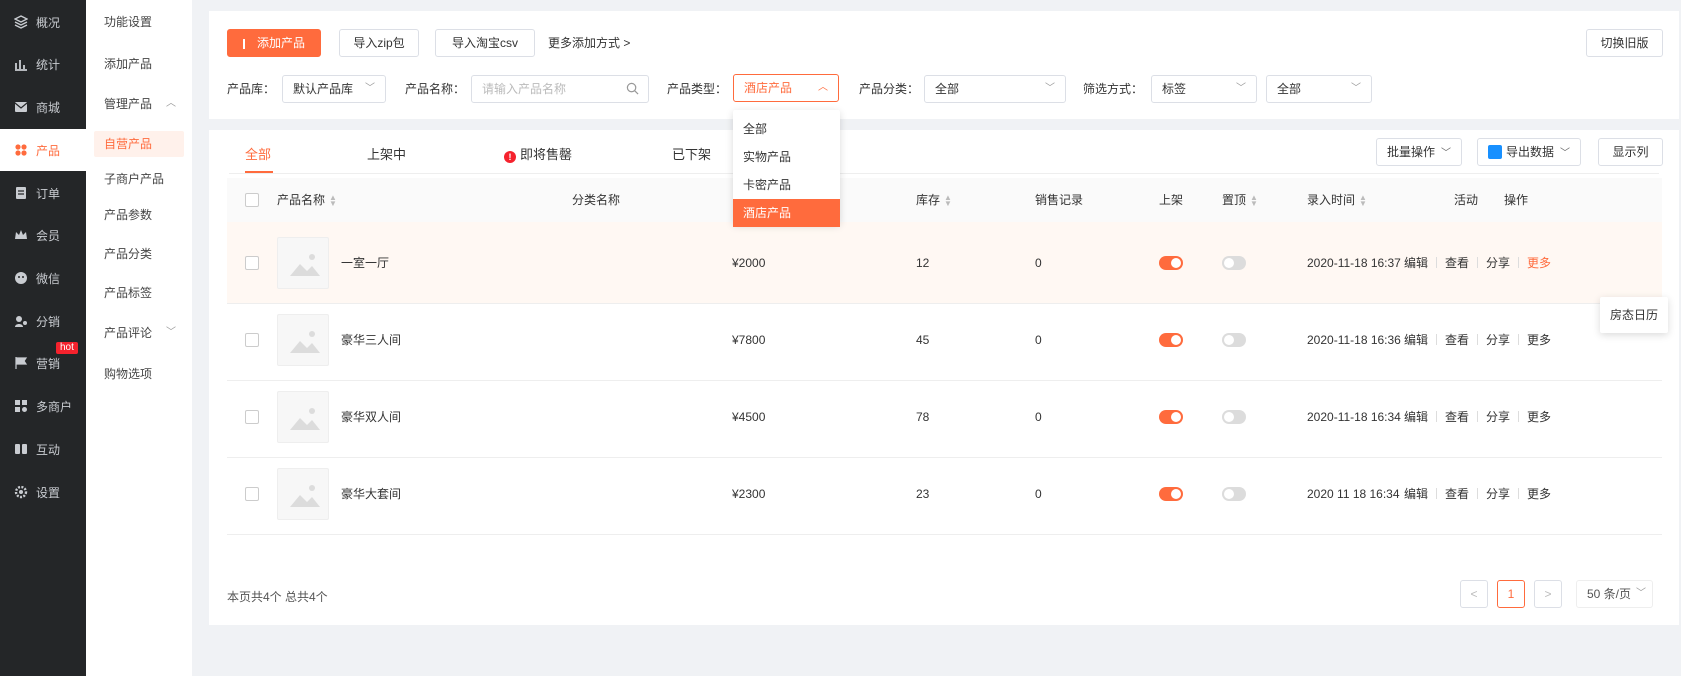 This screenshot has width=1681, height=676. What do you see at coordinates (934, 200) in the screenshot?
I see `th-stock: 库存 ▲ ▼` at bounding box center [934, 200].